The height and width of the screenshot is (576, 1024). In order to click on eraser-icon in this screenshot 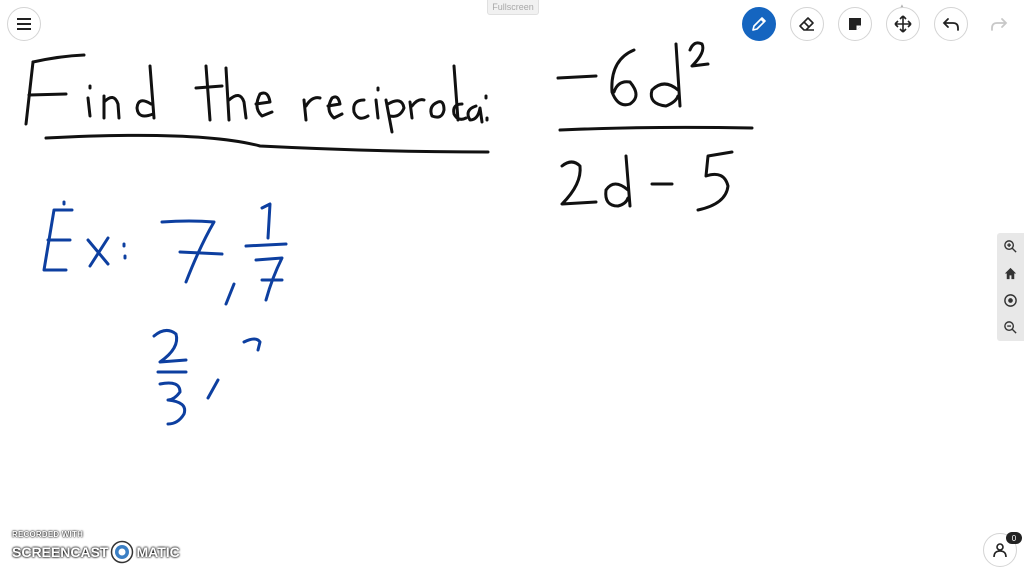, I will do `click(806, 24)`.